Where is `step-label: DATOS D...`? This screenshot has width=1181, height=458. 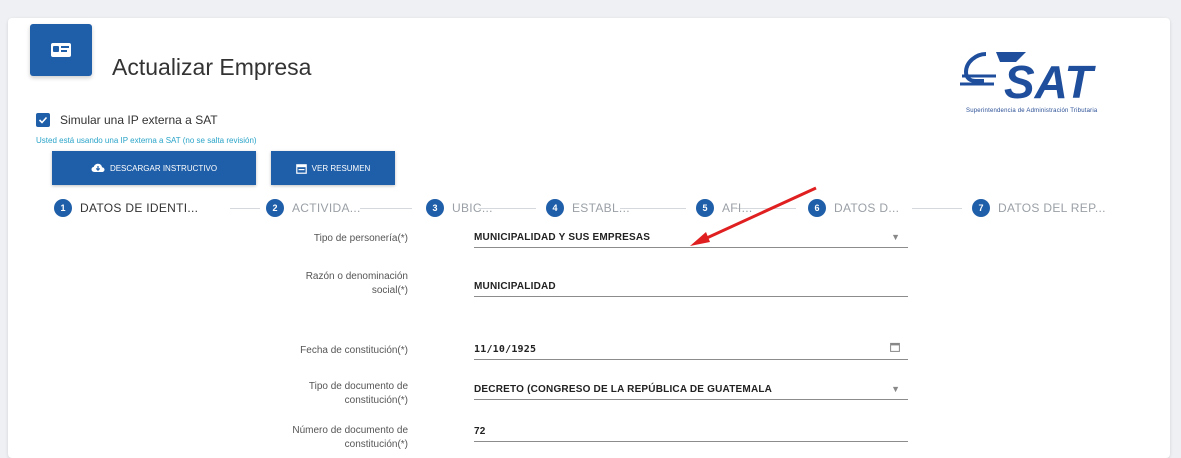
step-label: DATOS D... is located at coordinates (867, 208).